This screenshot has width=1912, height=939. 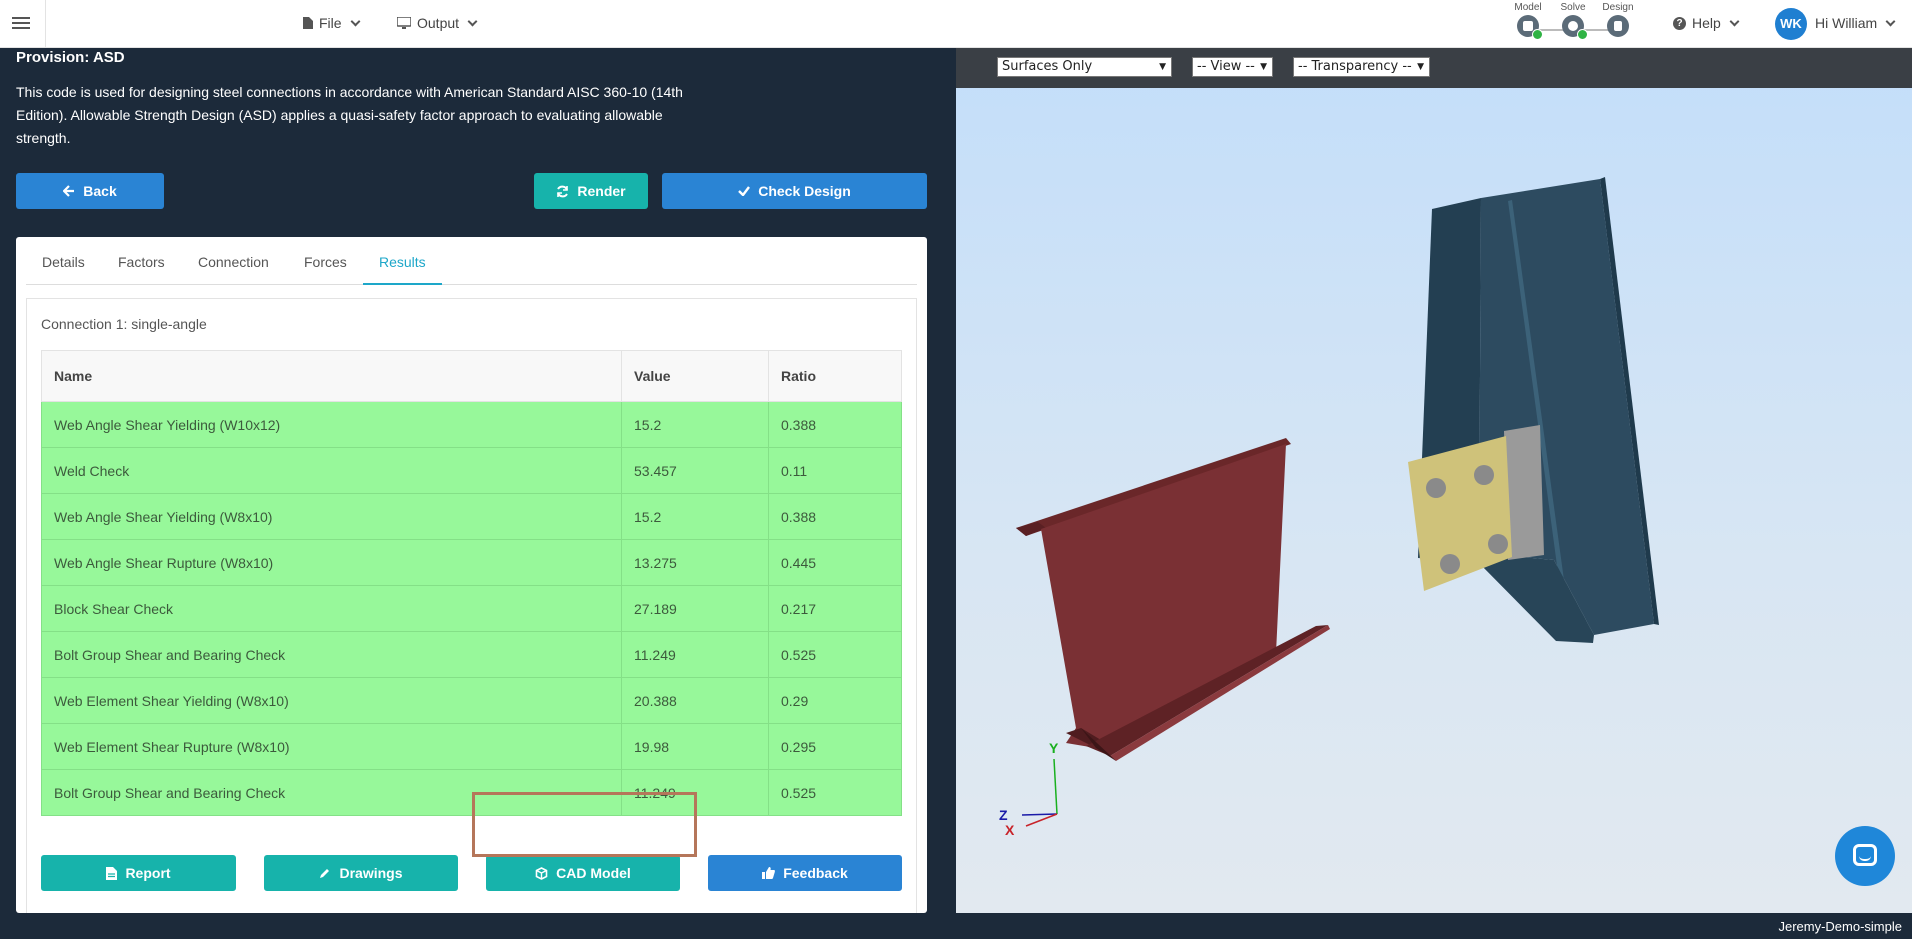 What do you see at coordinates (695, 562) in the screenshot?
I see `cell-value: 13.275` at bounding box center [695, 562].